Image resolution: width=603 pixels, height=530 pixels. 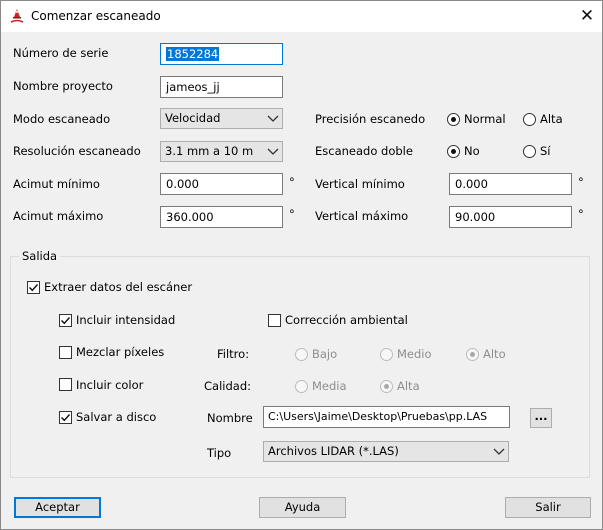 What do you see at coordinates (386, 354) in the screenshot?
I see `filtro-medio-radio` at bounding box center [386, 354].